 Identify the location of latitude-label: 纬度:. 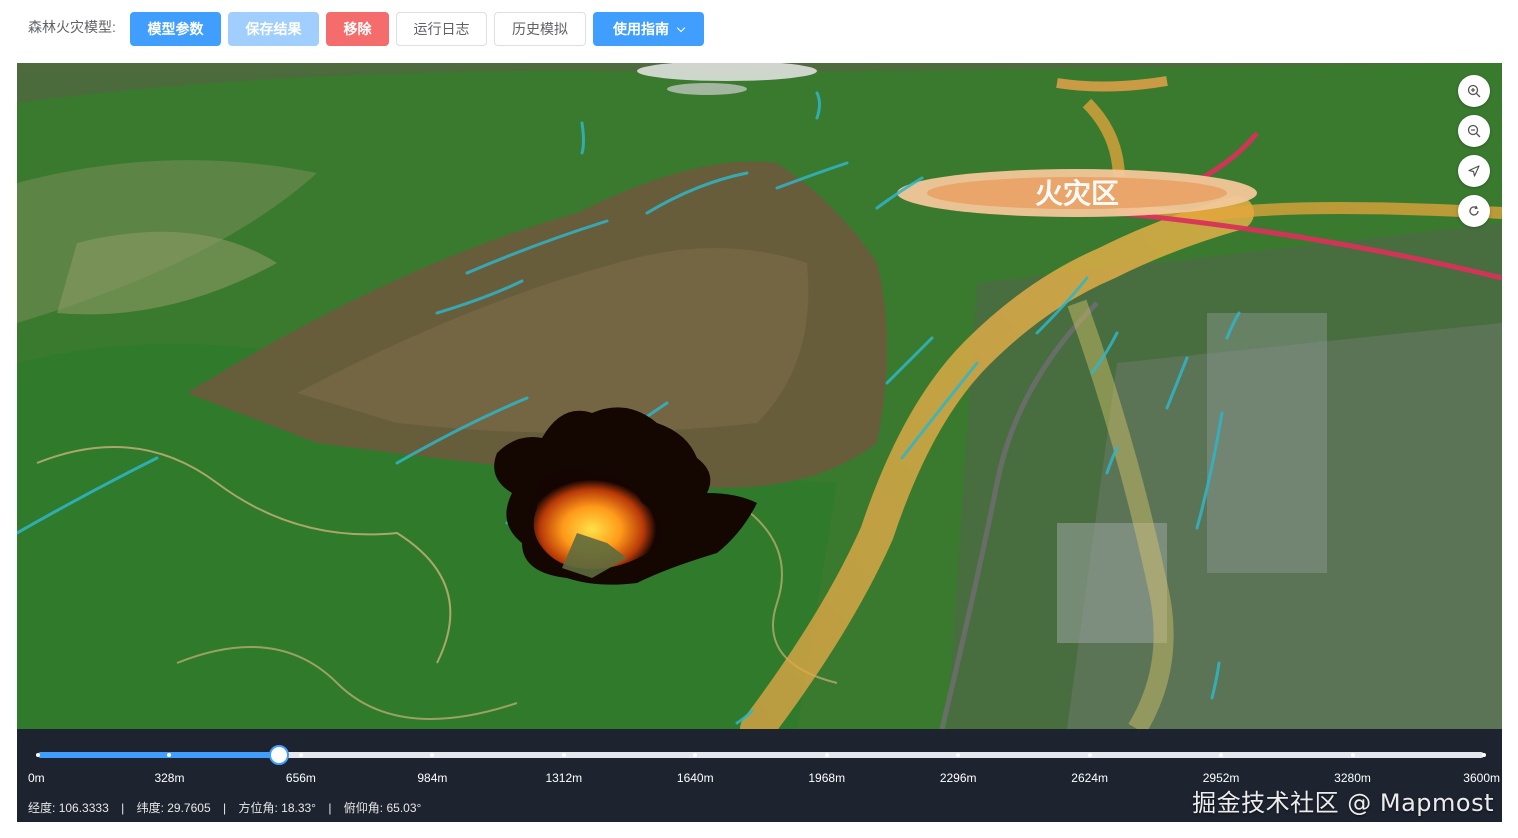
(150, 808).